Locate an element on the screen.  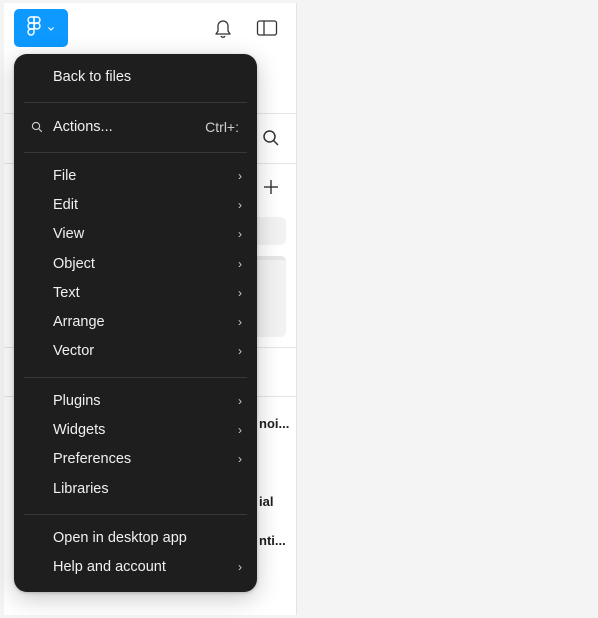
menu-item-edit: Edit › is located at coordinates (135, 205).